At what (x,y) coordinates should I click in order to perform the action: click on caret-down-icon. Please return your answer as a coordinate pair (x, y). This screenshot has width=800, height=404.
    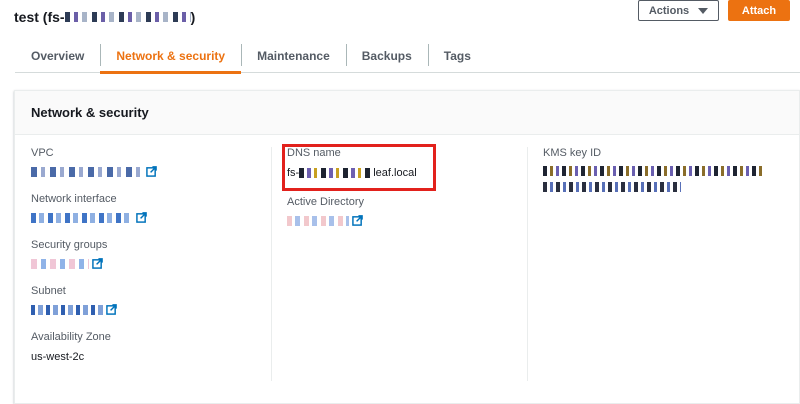
    Looking at the image, I should click on (703, 10).